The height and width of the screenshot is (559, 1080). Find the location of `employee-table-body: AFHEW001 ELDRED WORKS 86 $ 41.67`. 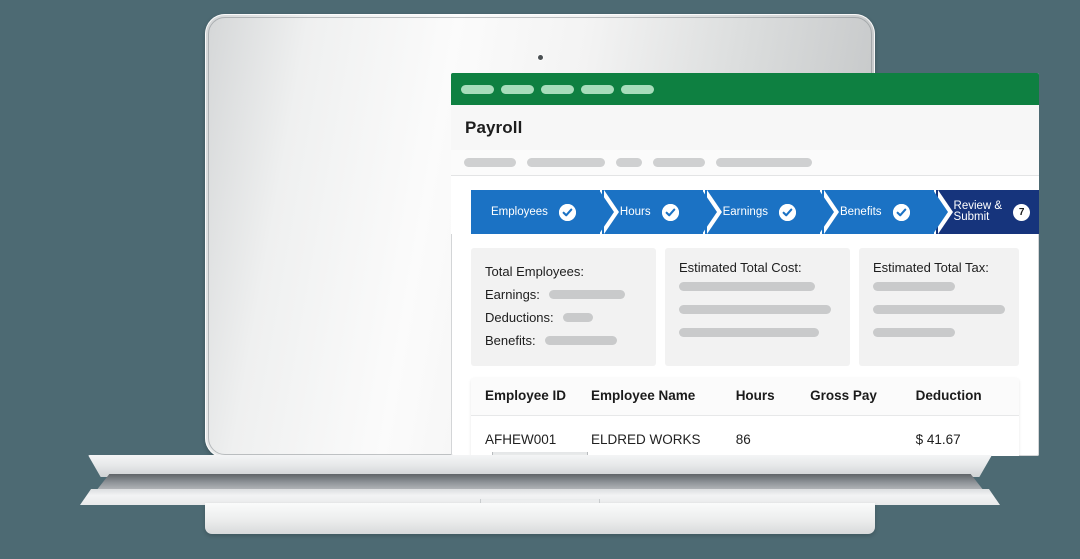

employee-table-body: AFHEW001 ELDRED WORKS 86 $ 41.67 is located at coordinates (745, 435).